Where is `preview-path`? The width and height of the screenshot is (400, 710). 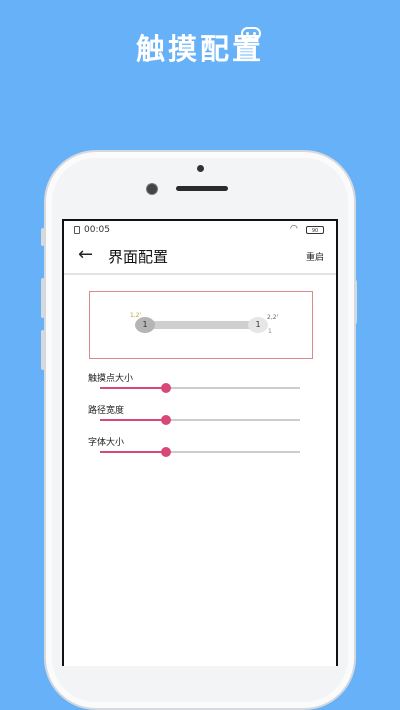 preview-path is located at coordinates (200, 325).